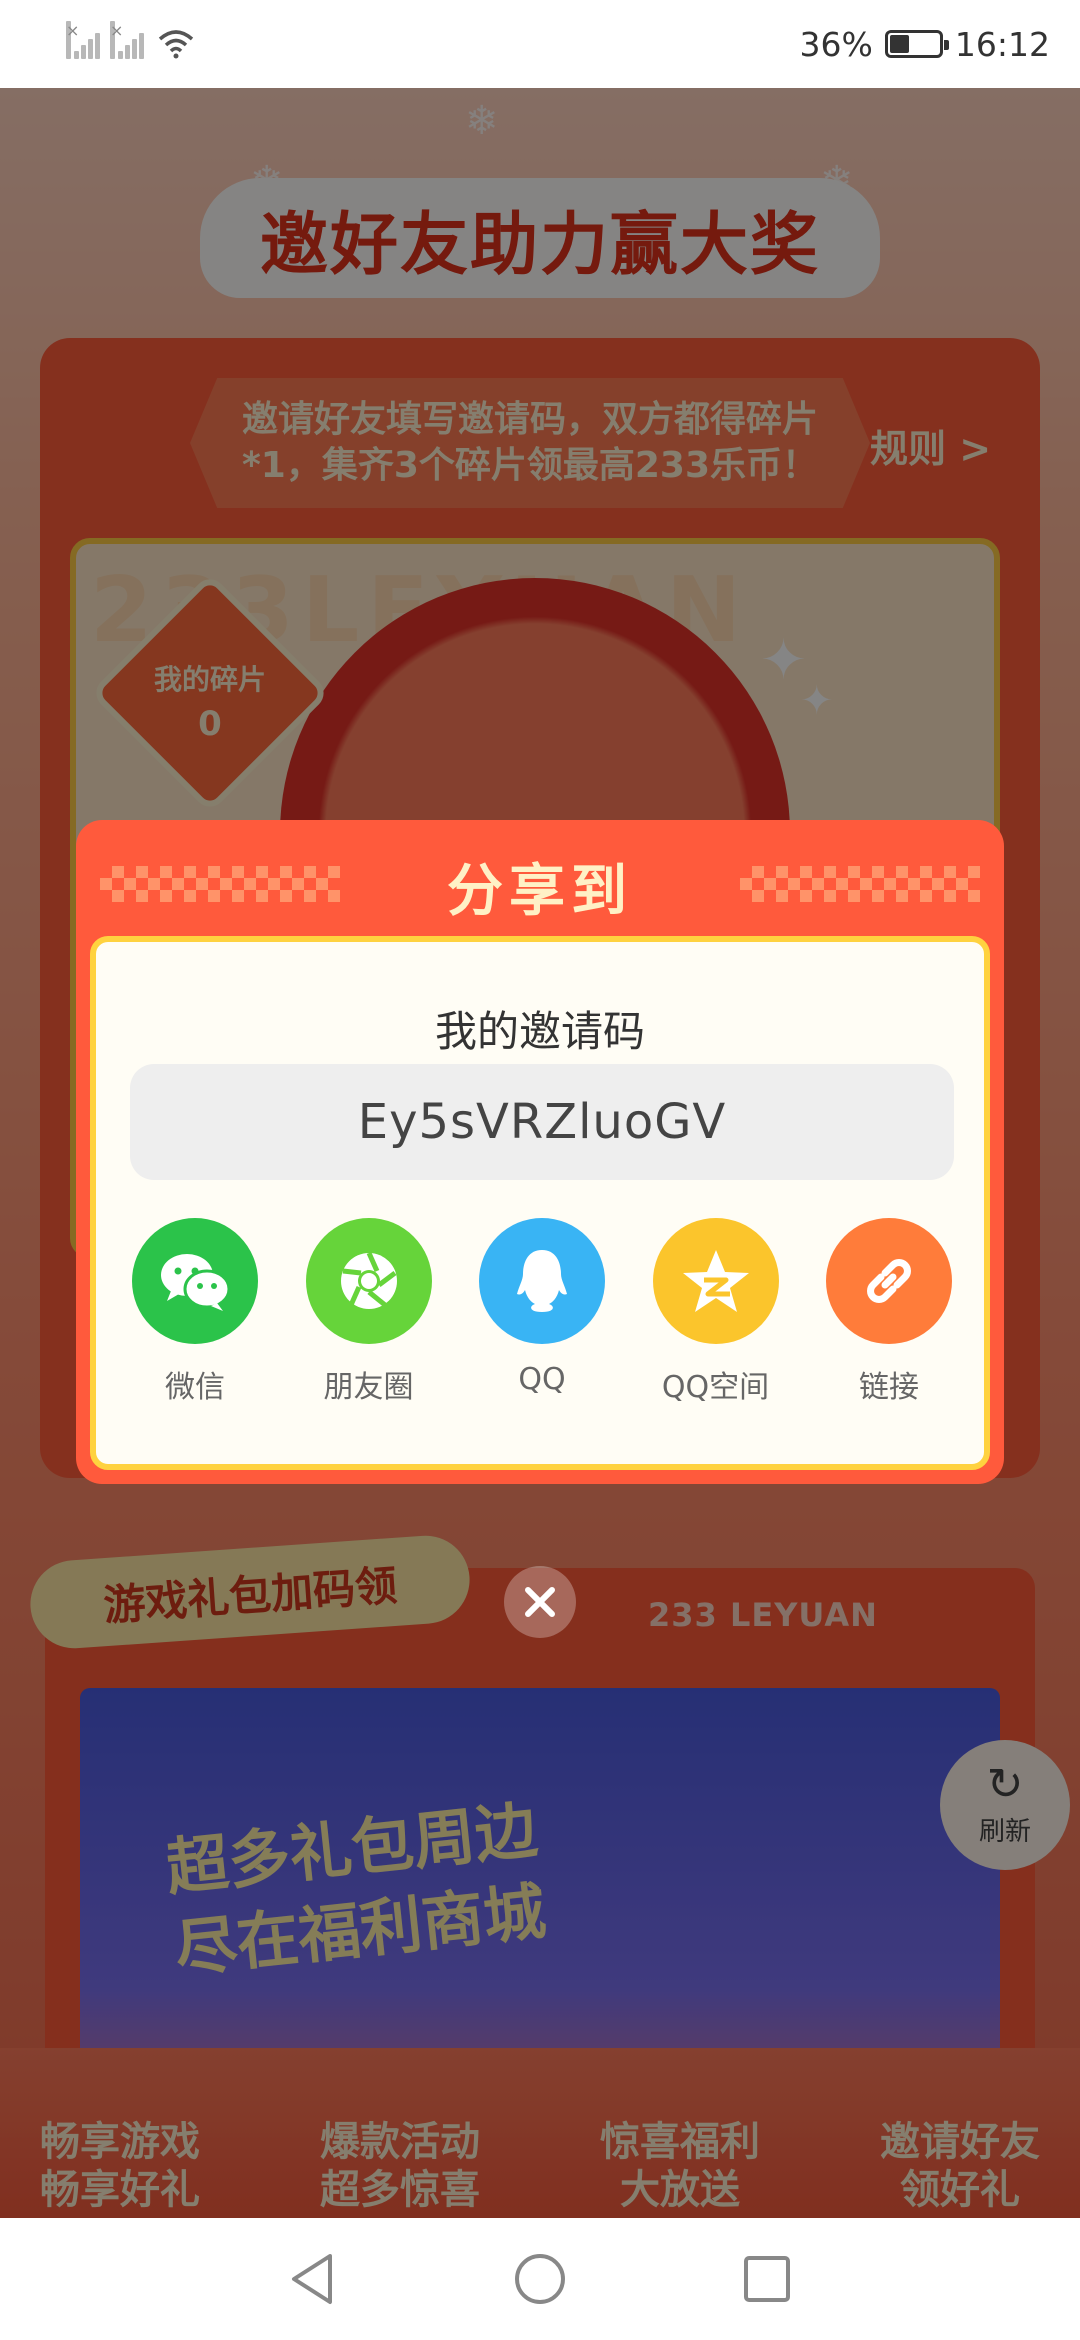 This screenshot has height=2340, width=1080. What do you see at coordinates (836, 44) in the screenshot?
I see `battery-percent: 36%` at bounding box center [836, 44].